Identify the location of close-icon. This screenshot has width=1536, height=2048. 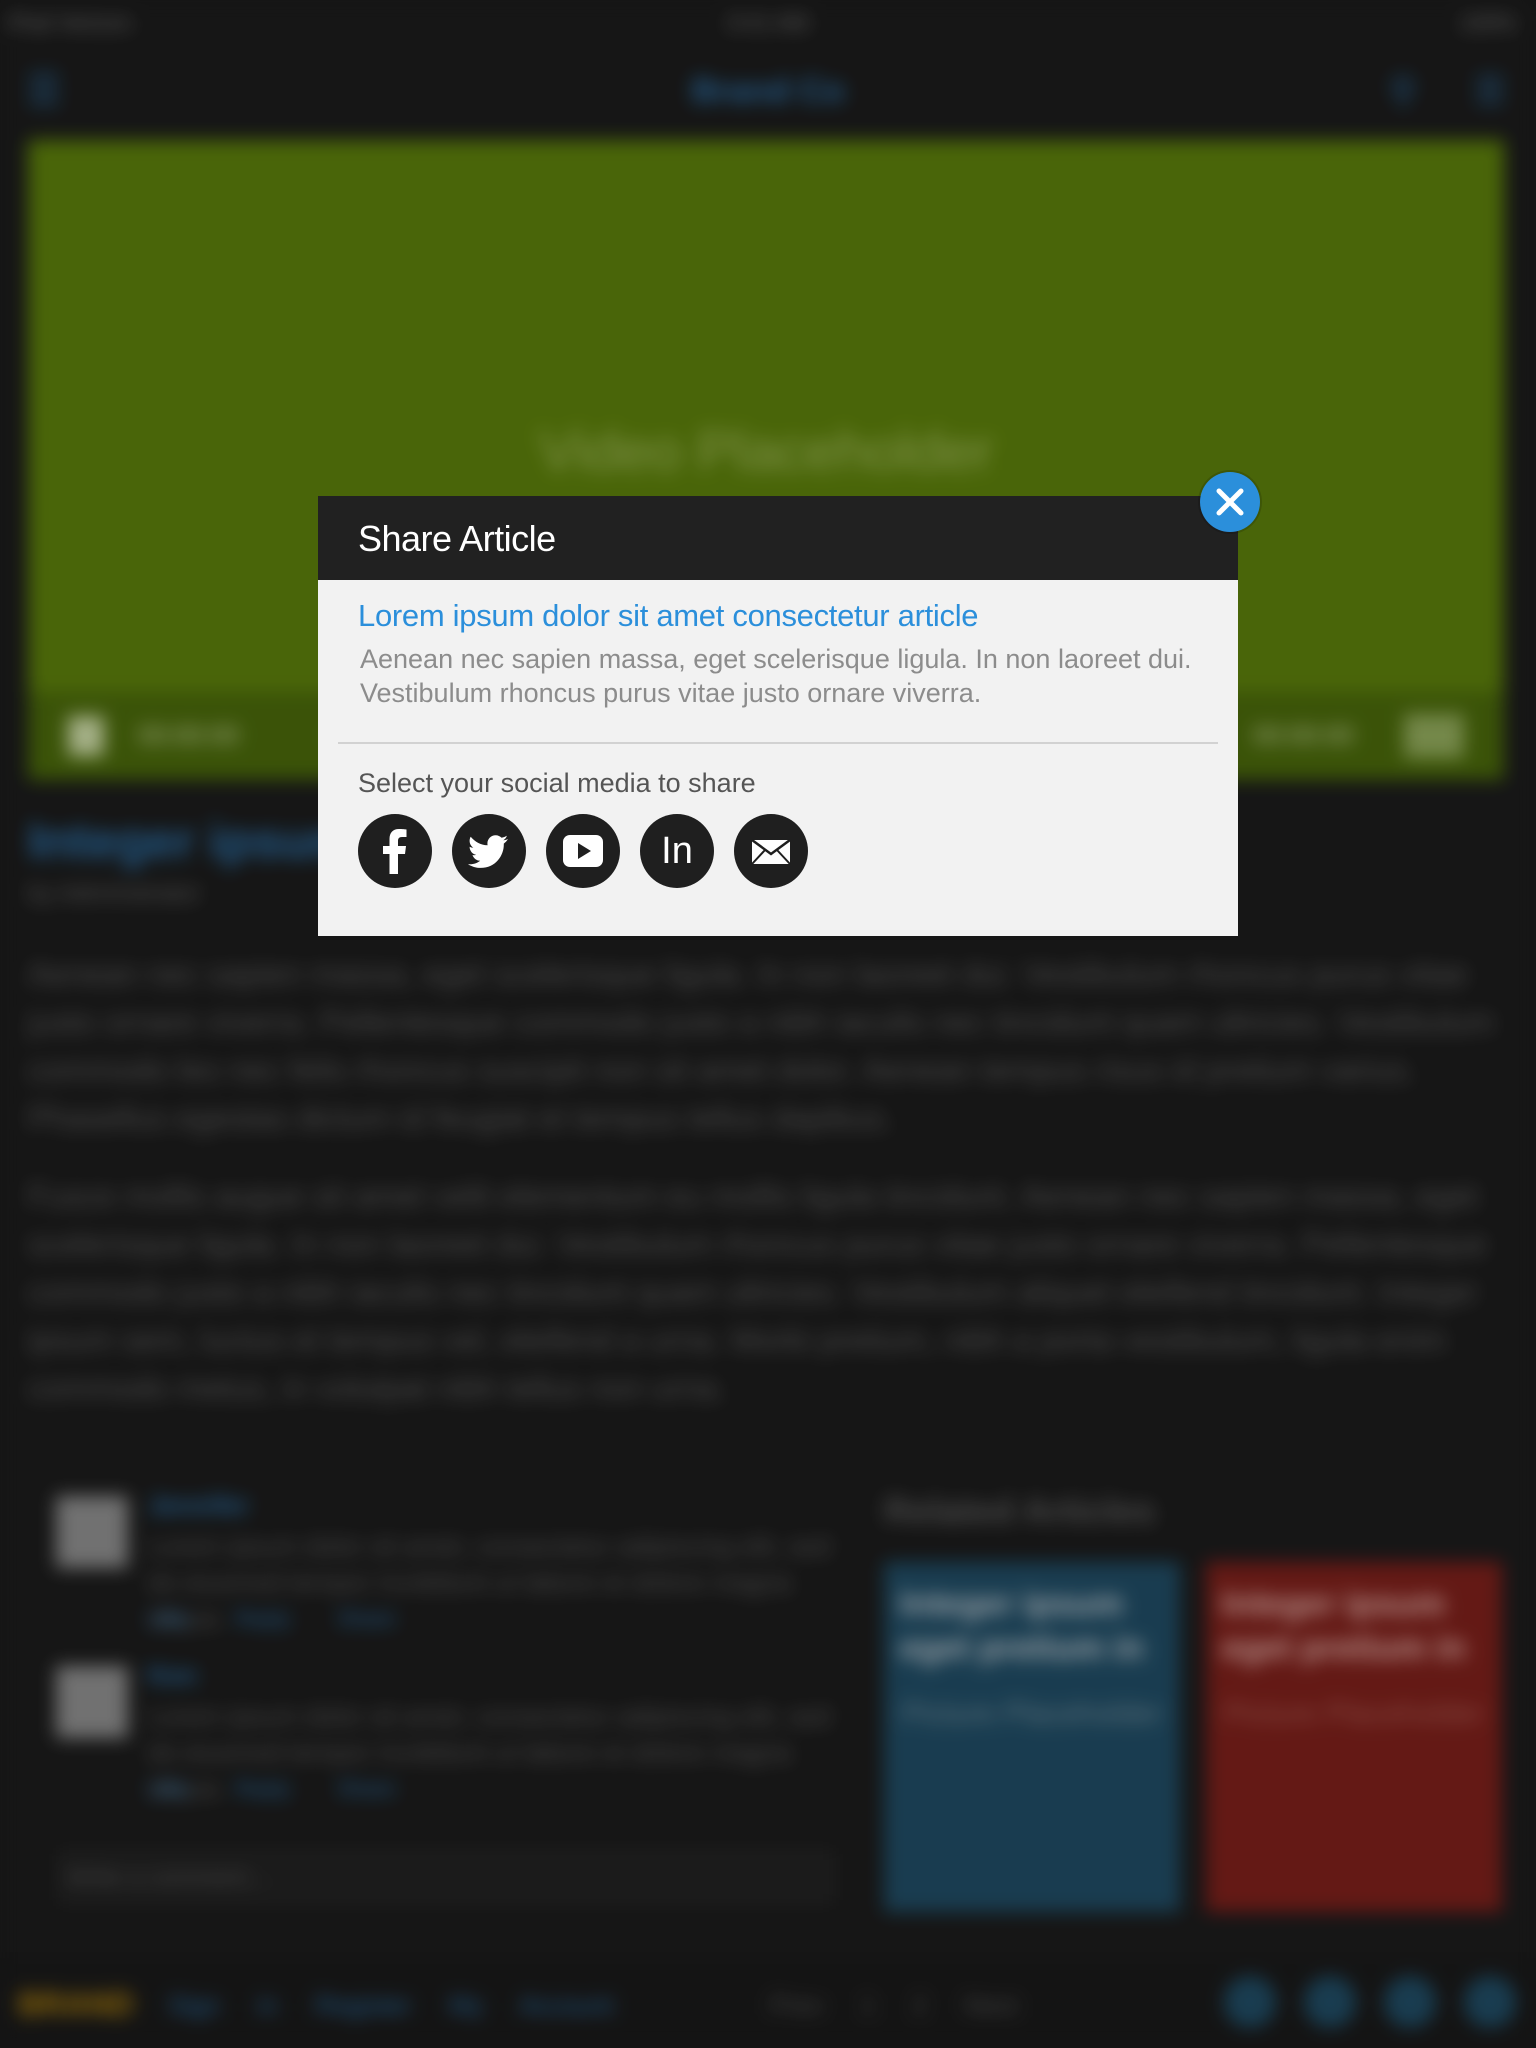
(1230, 502).